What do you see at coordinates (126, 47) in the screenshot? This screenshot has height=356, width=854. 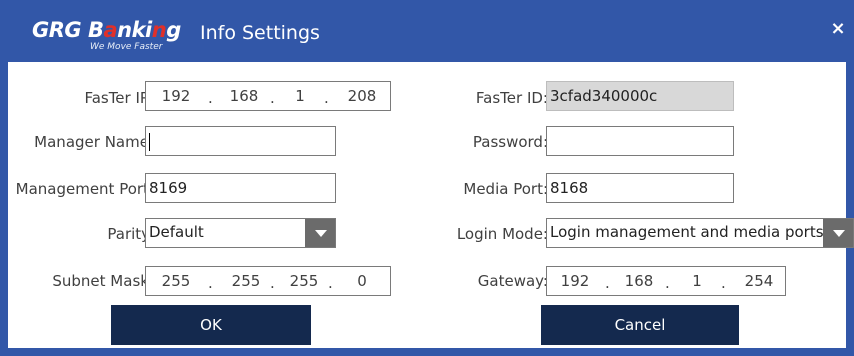 I see `logo-tagline: We Move Faster` at bounding box center [126, 47].